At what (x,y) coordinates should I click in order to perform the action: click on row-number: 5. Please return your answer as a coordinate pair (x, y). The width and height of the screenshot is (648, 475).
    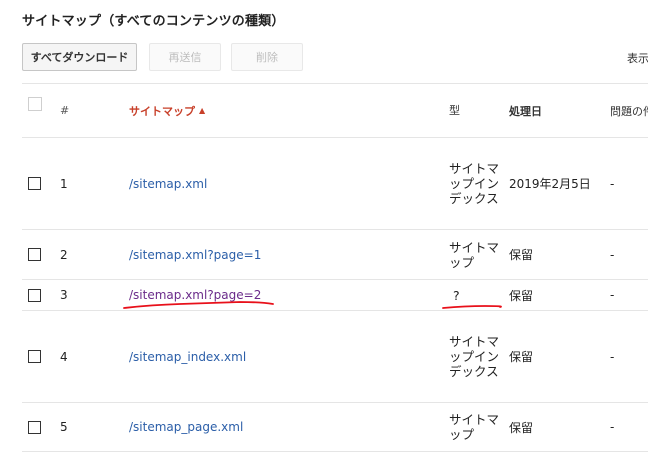
    Looking at the image, I should click on (64, 427).